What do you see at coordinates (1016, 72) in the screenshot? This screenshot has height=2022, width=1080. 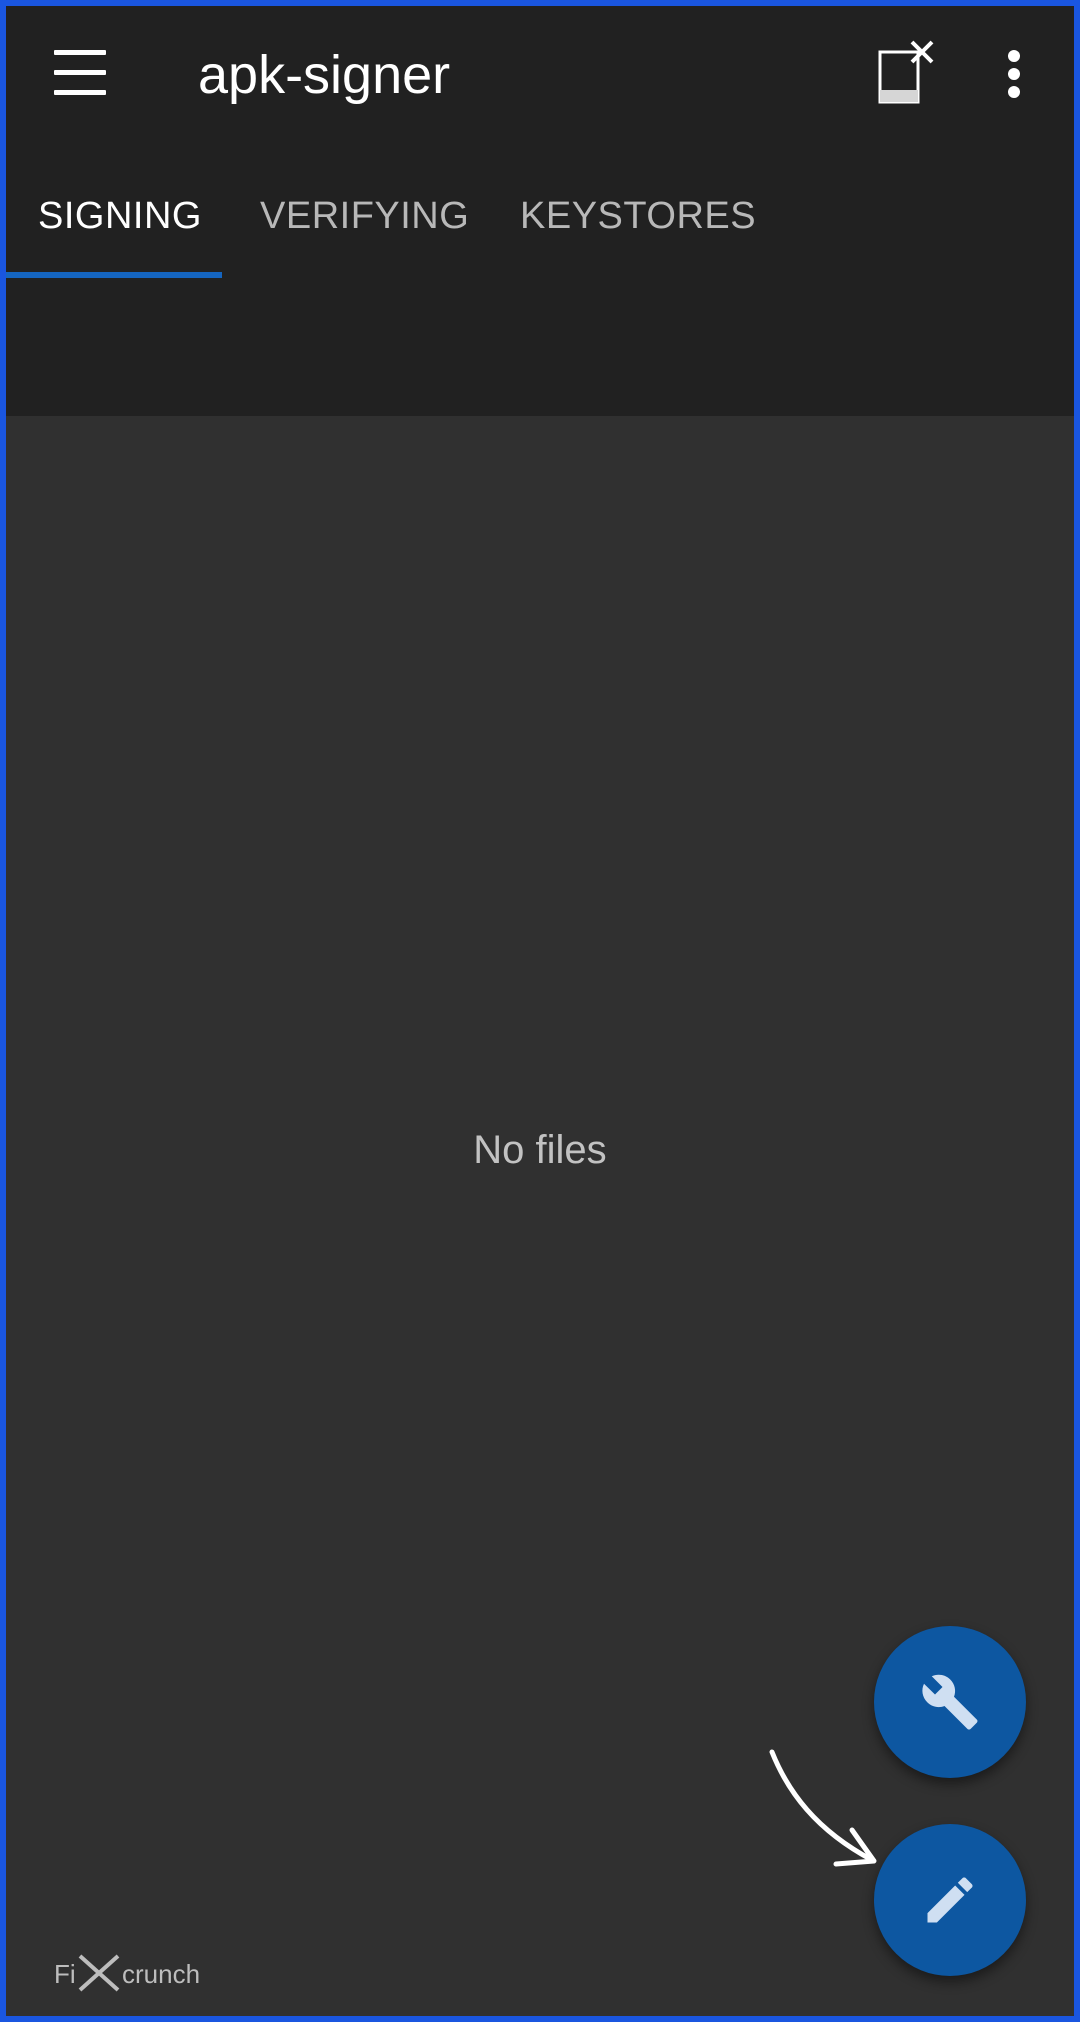 I see `more-vert-icon` at bounding box center [1016, 72].